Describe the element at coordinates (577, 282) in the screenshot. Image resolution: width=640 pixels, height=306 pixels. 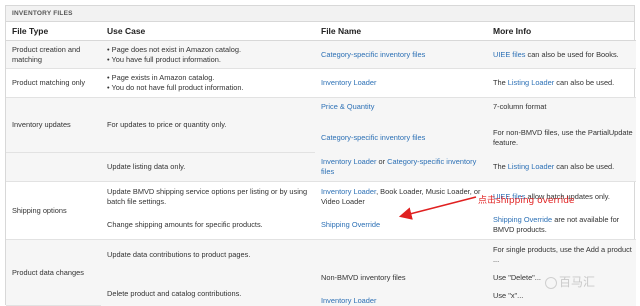
I see `watermark-text: 百马汇` at that location.